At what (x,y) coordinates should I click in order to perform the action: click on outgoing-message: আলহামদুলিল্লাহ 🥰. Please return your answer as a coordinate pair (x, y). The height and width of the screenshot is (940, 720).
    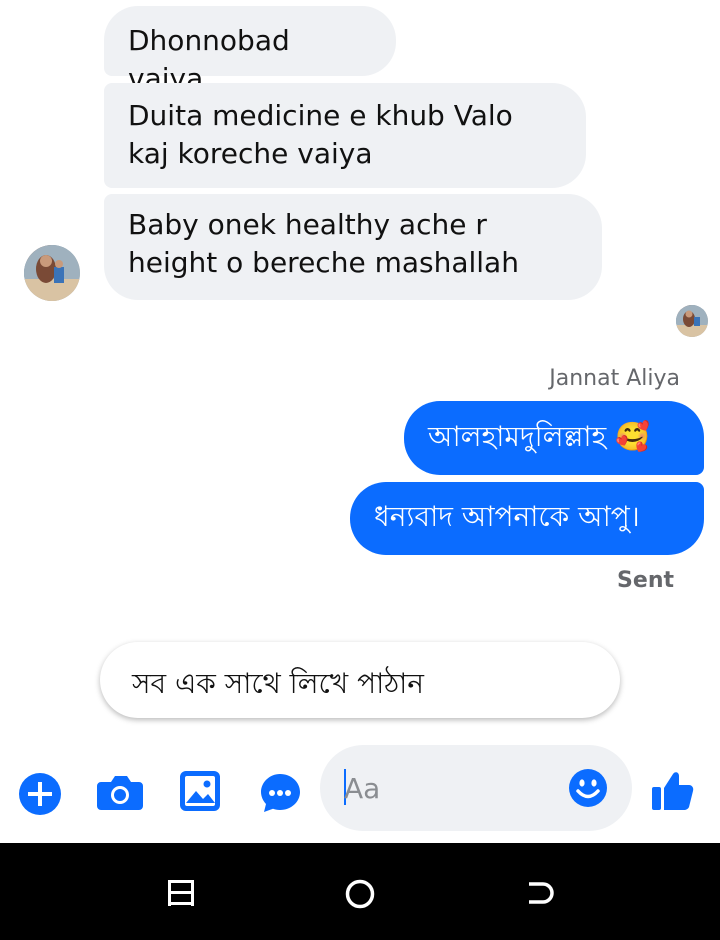
    Looking at the image, I should click on (554, 438).